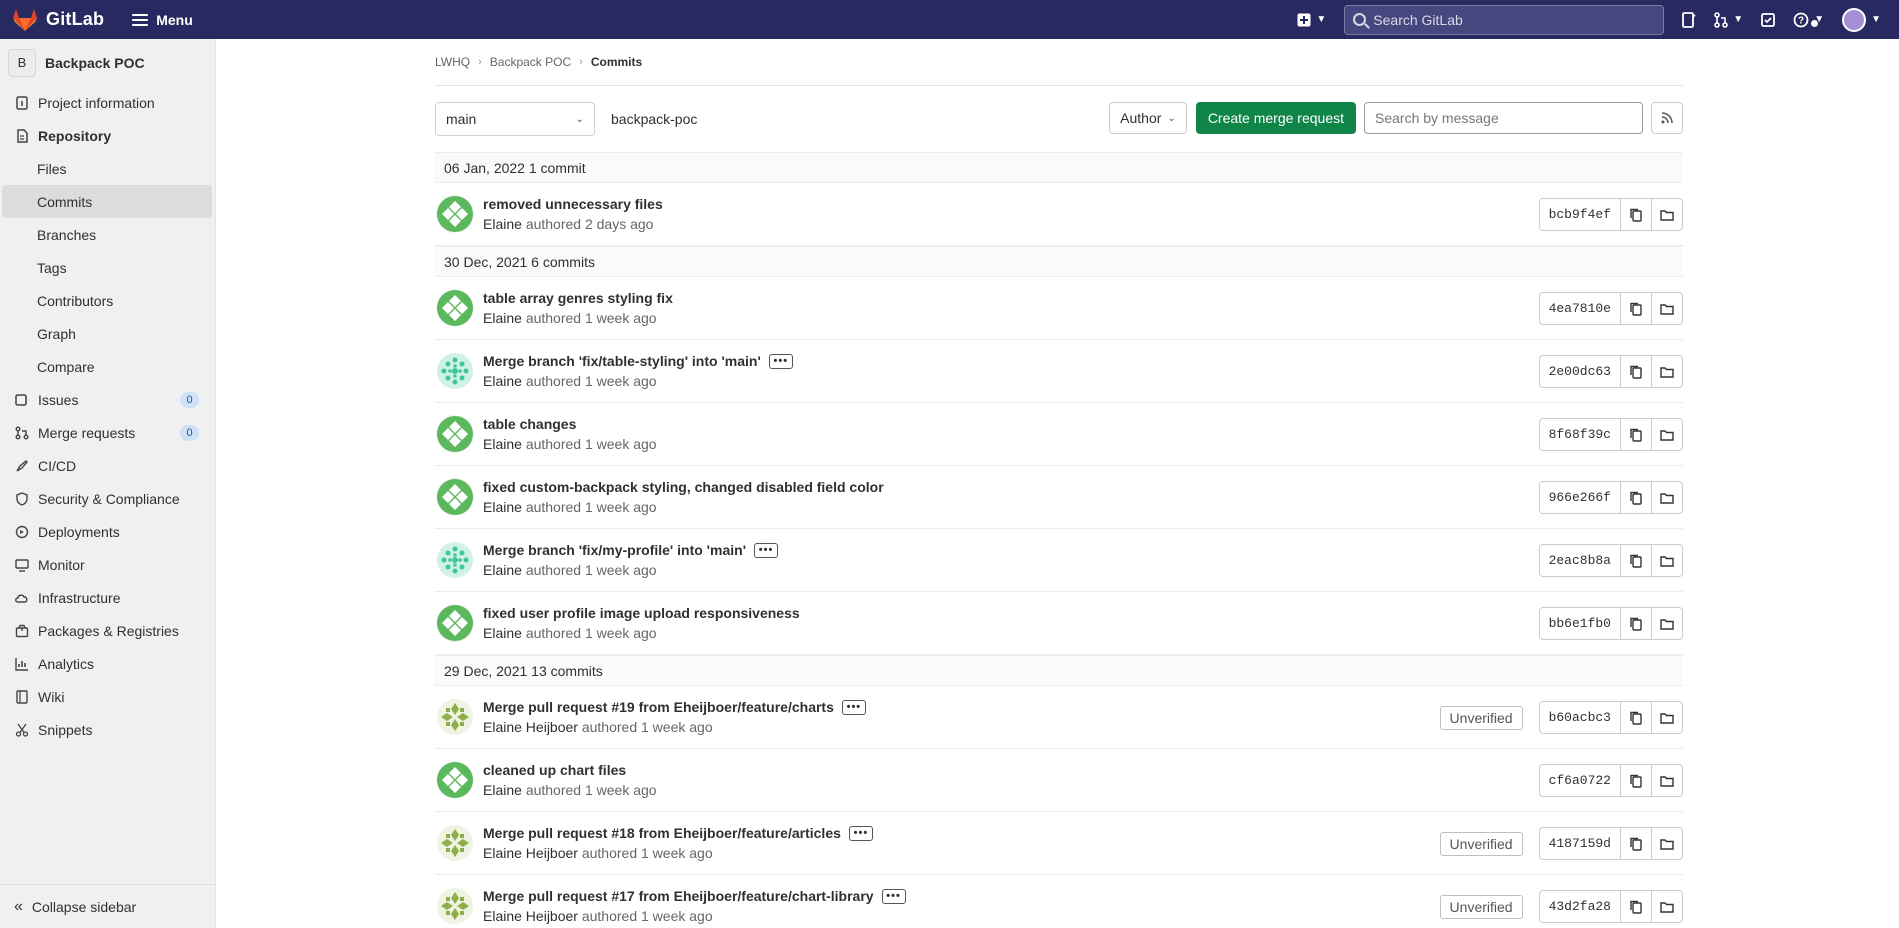 Image resolution: width=1899 pixels, height=928 pixels. What do you see at coordinates (1579, 717) in the screenshot?
I see `commit-sha-button: b60acbc3` at bounding box center [1579, 717].